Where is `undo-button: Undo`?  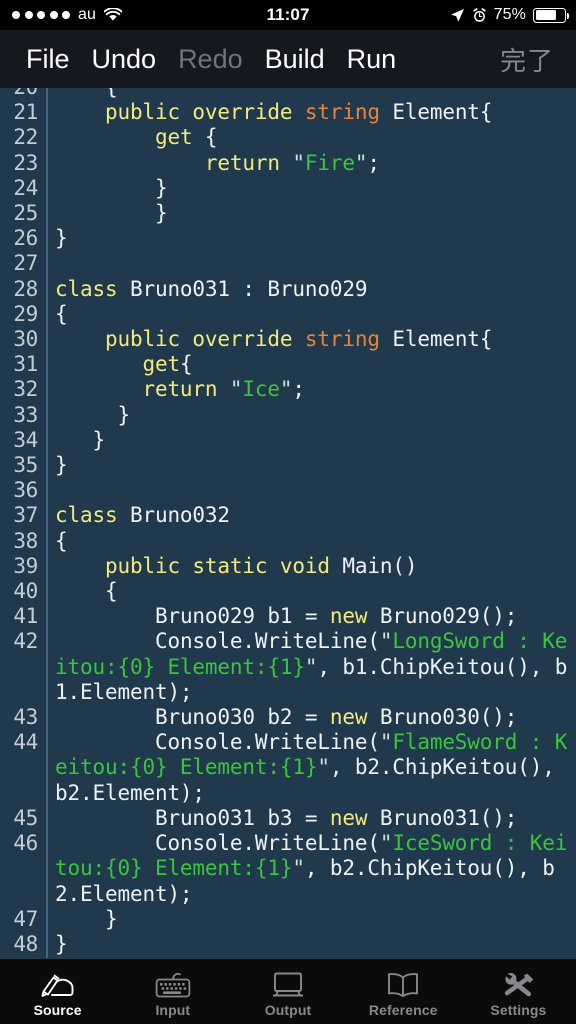
undo-button: Undo is located at coordinates (124, 59).